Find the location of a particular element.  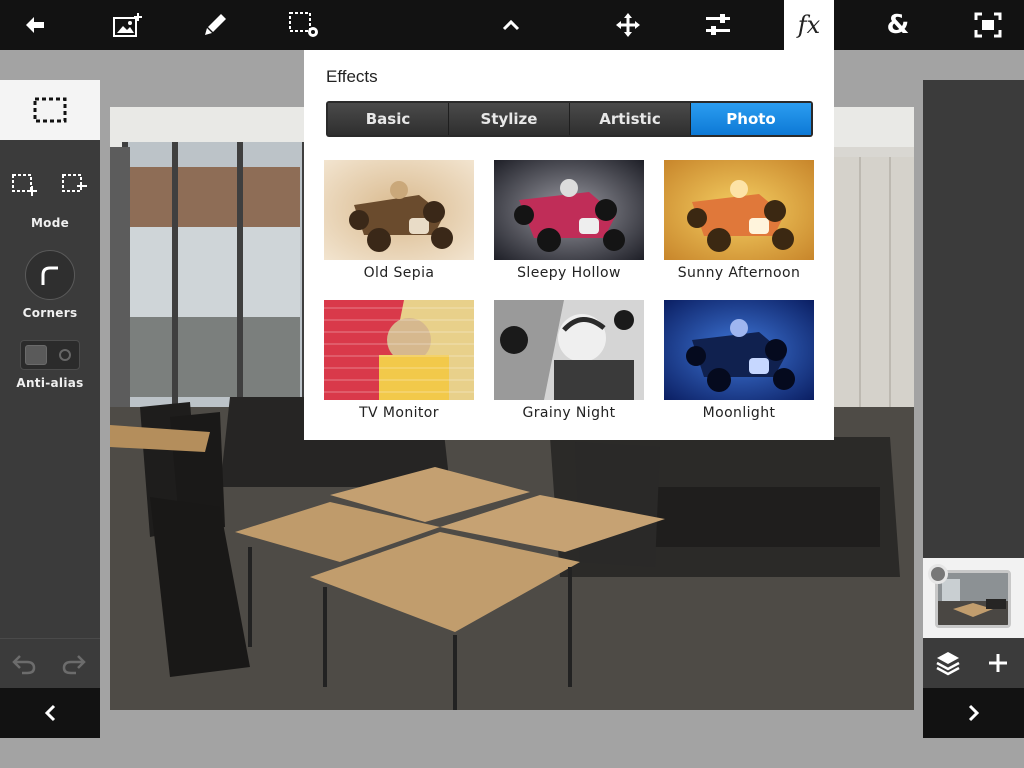

brush-icon is located at coordinates (215, 25).